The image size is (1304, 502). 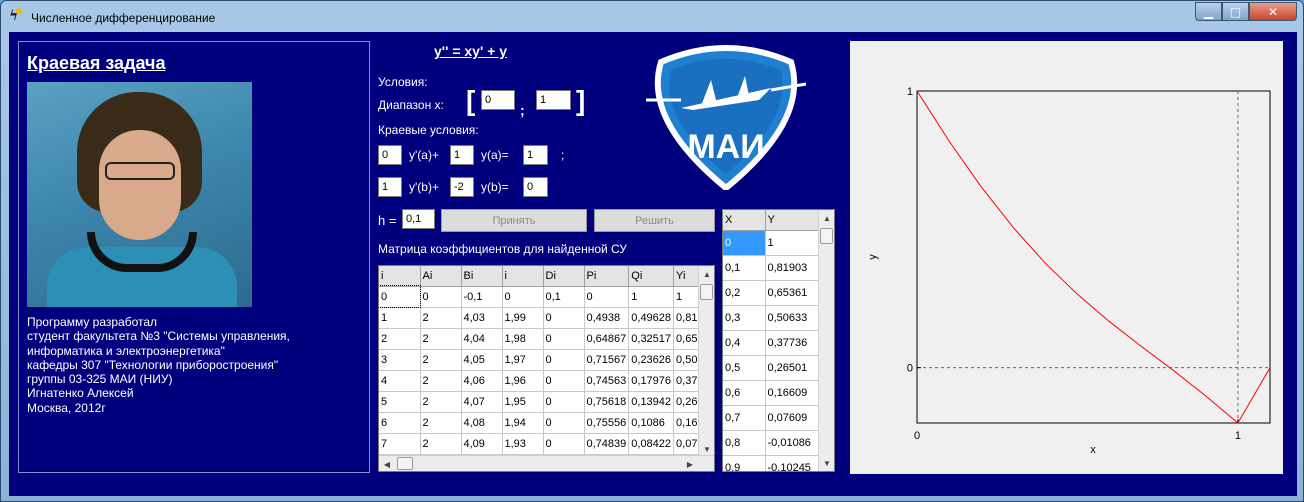 What do you see at coordinates (607, 381) in the screenshot?
I see `coef-cell: 0,74563` at bounding box center [607, 381].